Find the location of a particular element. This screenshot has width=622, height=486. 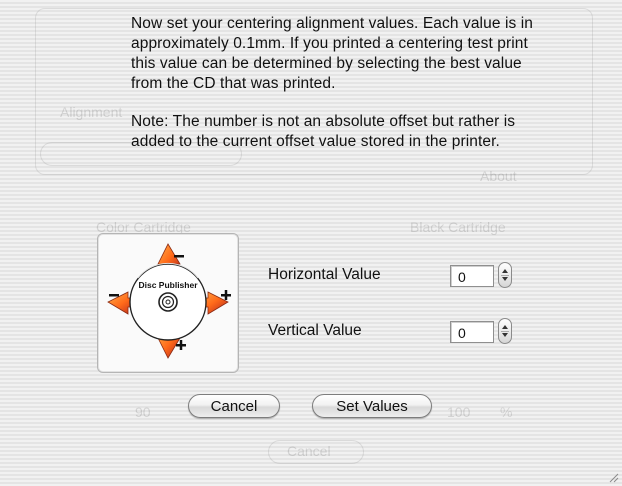

disc-label: Disc Publisher is located at coordinates (168, 285).